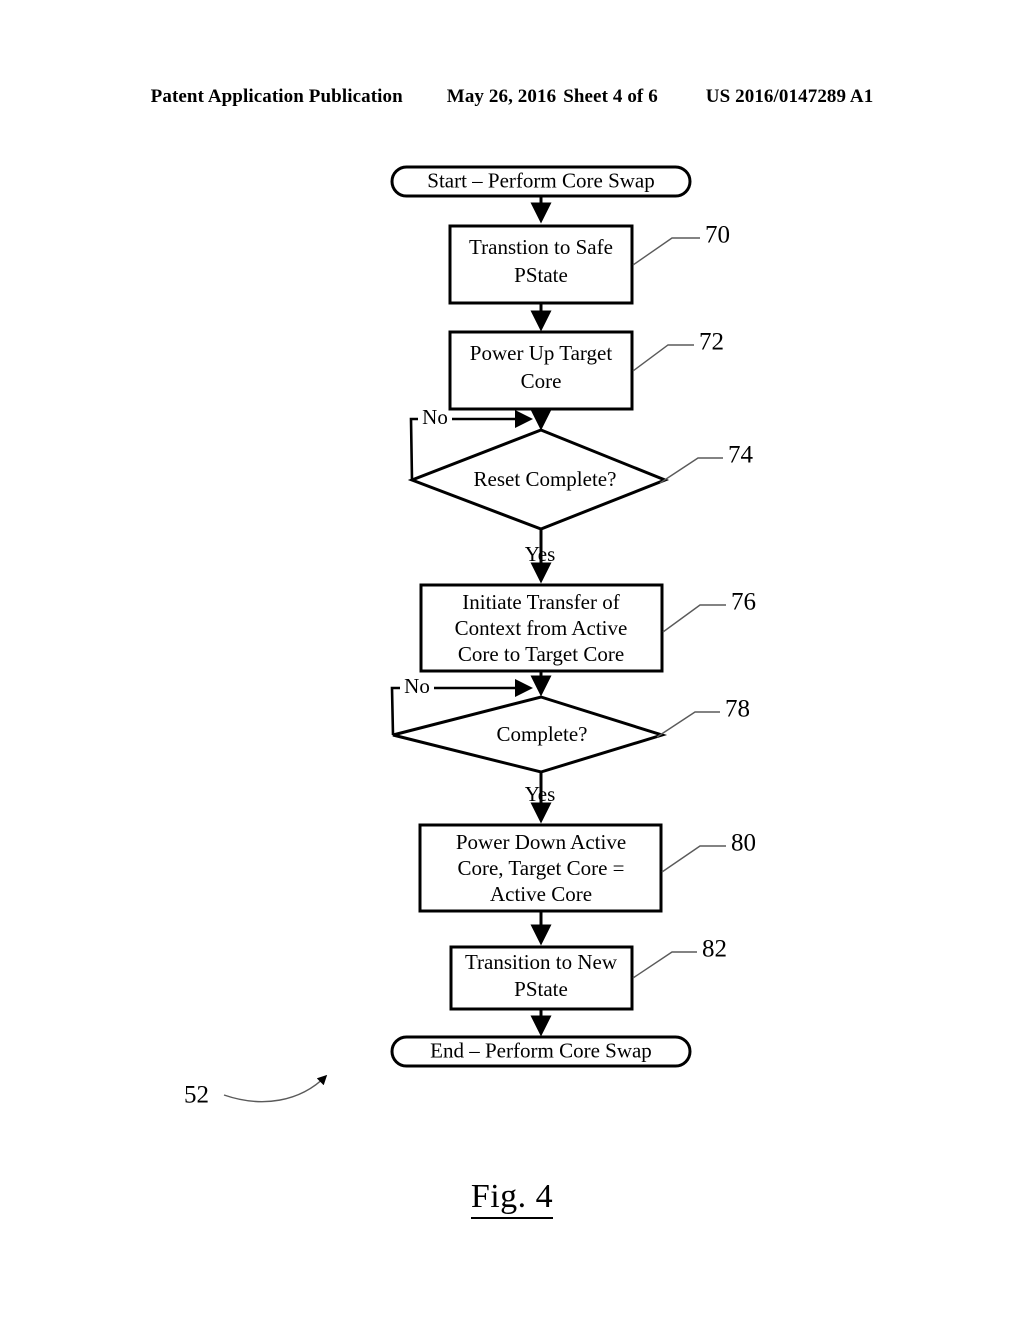  Describe the element at coordinates (541, 275) in the screenshot. I see `node-70-label-line2: PState` at that location.